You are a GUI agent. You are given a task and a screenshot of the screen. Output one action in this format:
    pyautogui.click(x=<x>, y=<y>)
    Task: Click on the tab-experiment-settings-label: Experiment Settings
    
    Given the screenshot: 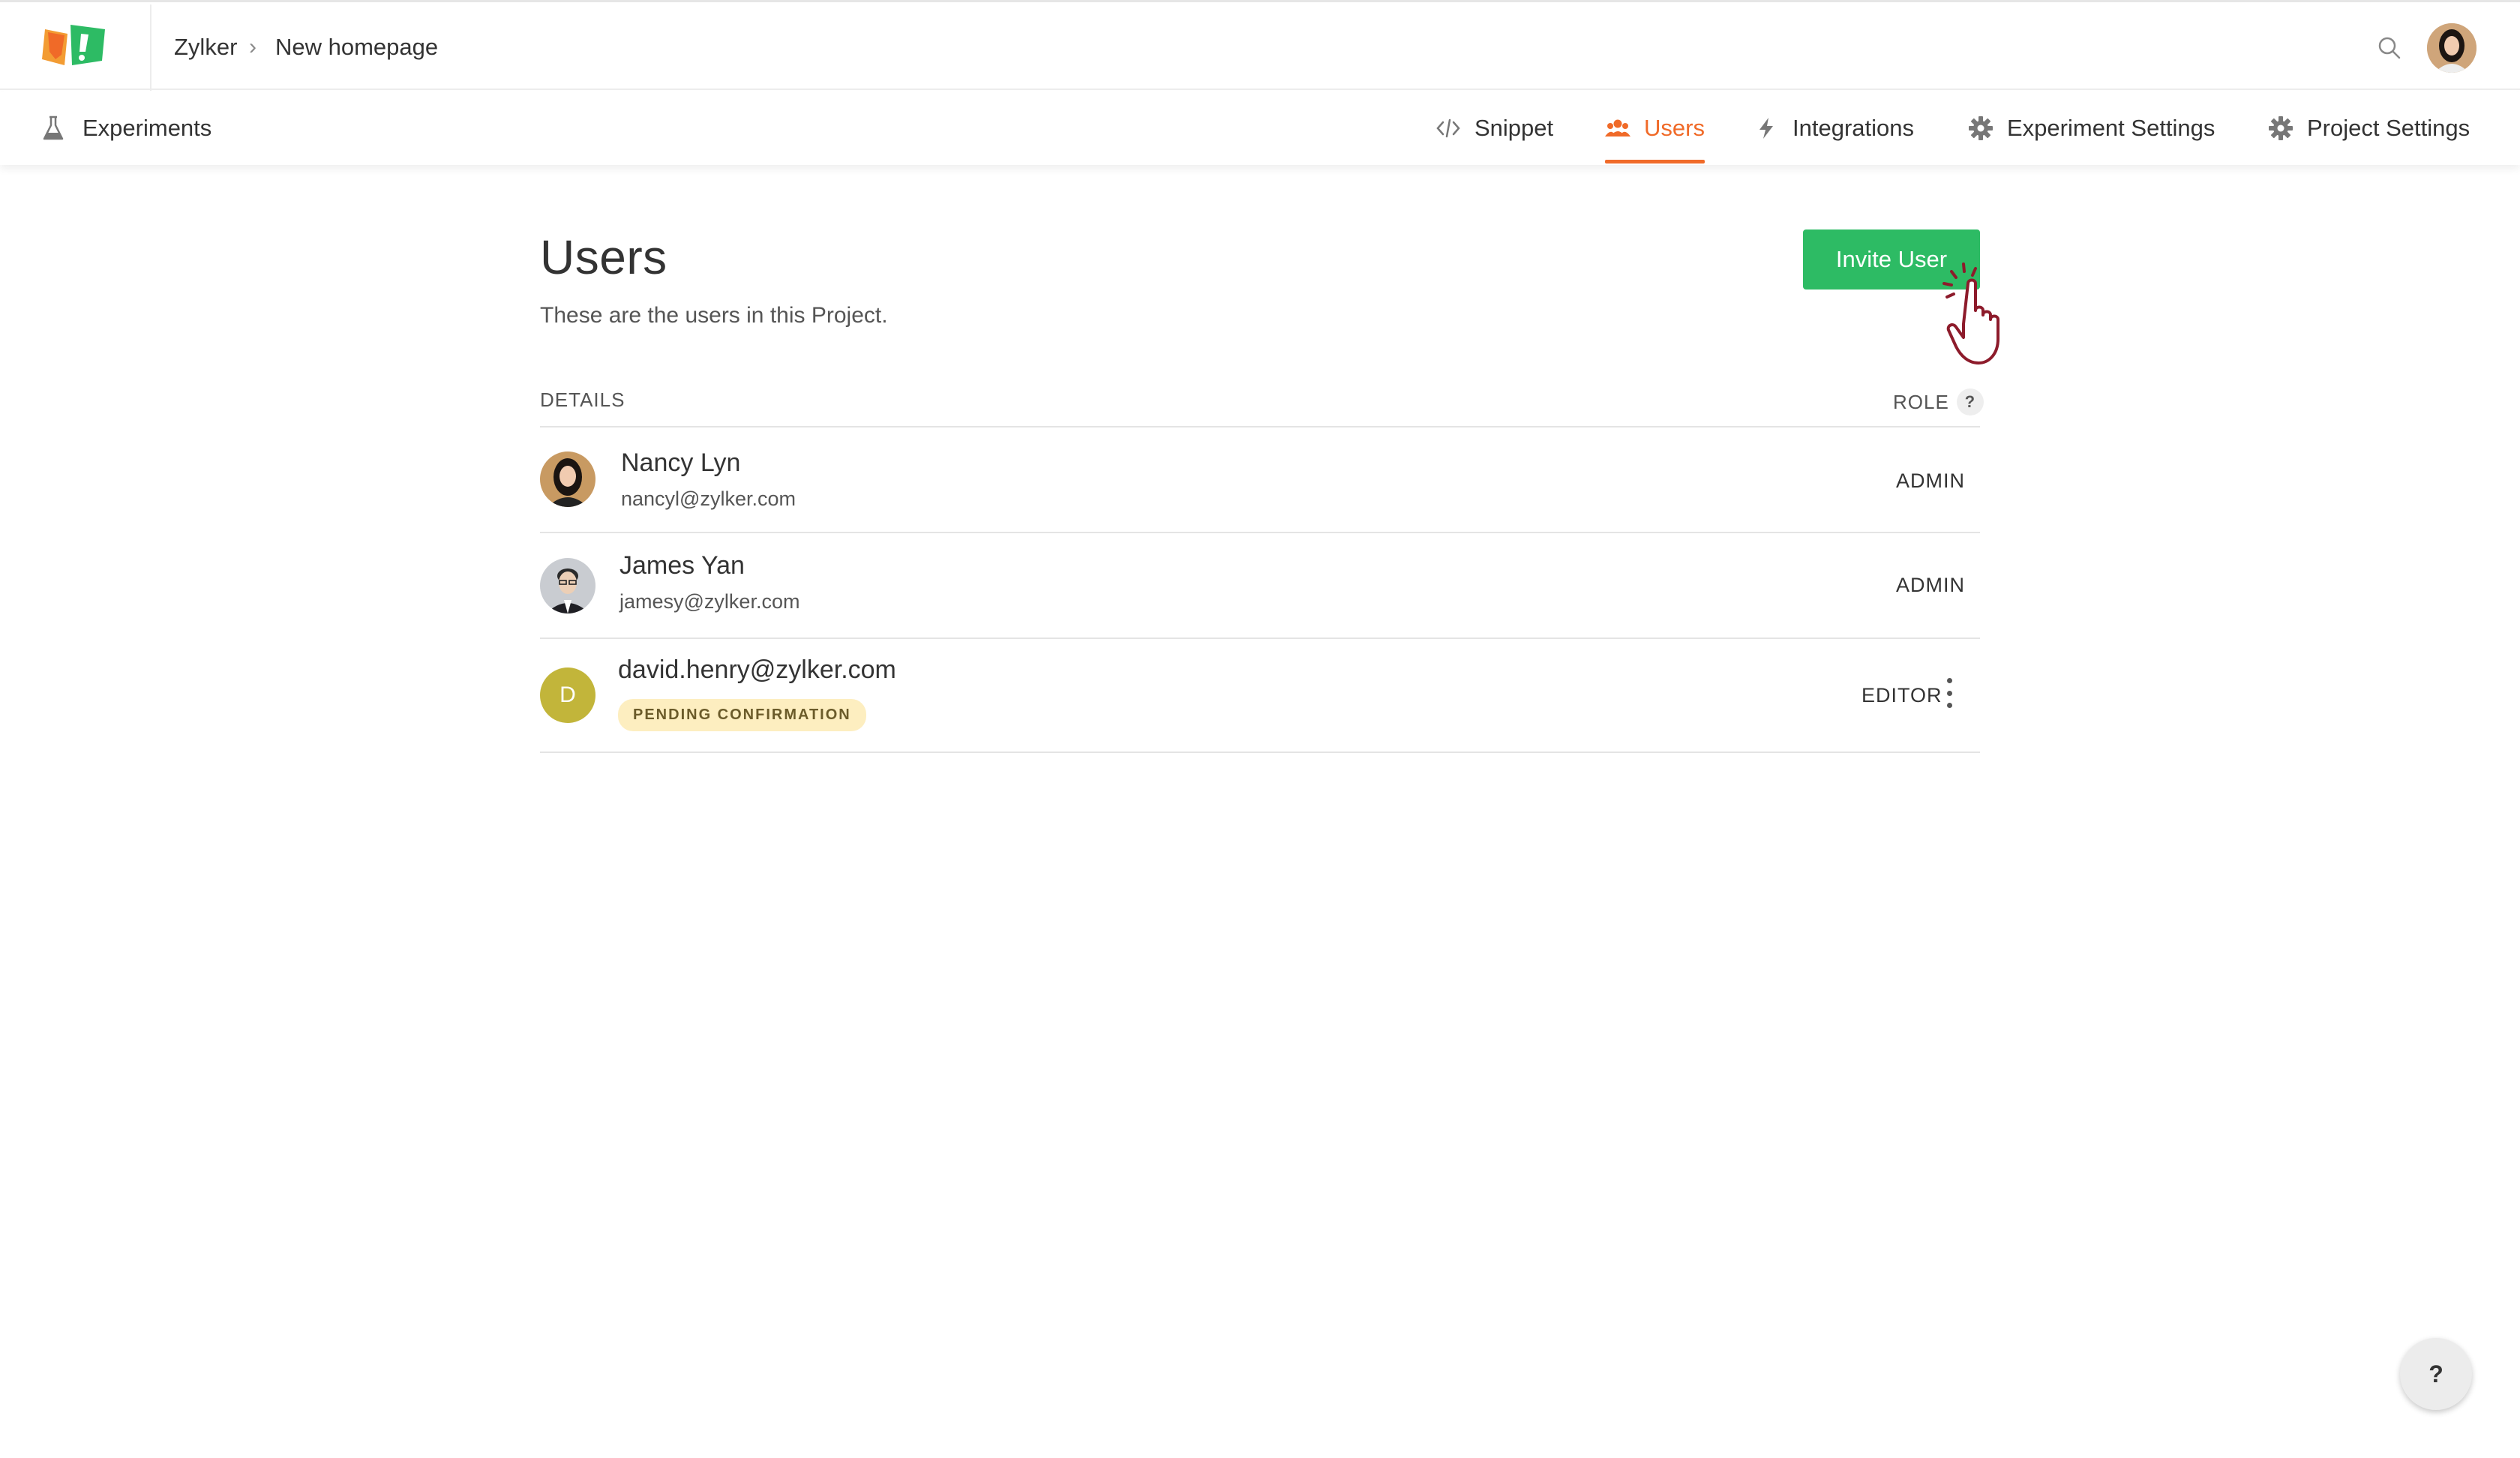 What is the action you would take?
    pyautogui.click(x=2111, y=128)
    